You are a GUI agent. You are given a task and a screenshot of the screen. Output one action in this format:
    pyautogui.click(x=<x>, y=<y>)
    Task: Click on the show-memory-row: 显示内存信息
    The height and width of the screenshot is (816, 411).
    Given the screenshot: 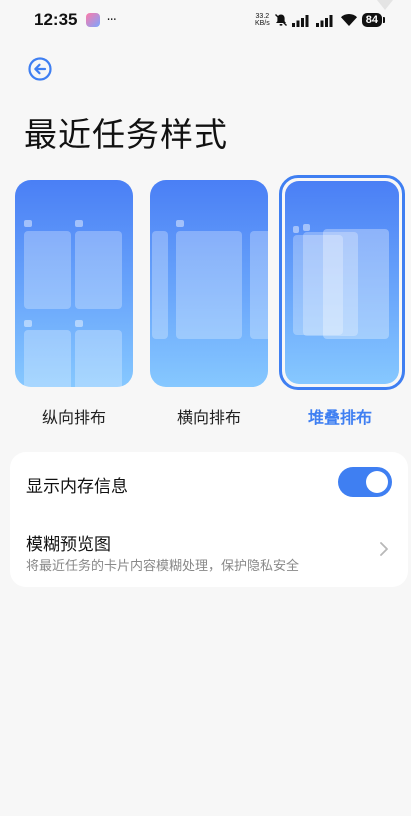 What is the action you would take?
    pyautogui.click(x=209, y=484)
    